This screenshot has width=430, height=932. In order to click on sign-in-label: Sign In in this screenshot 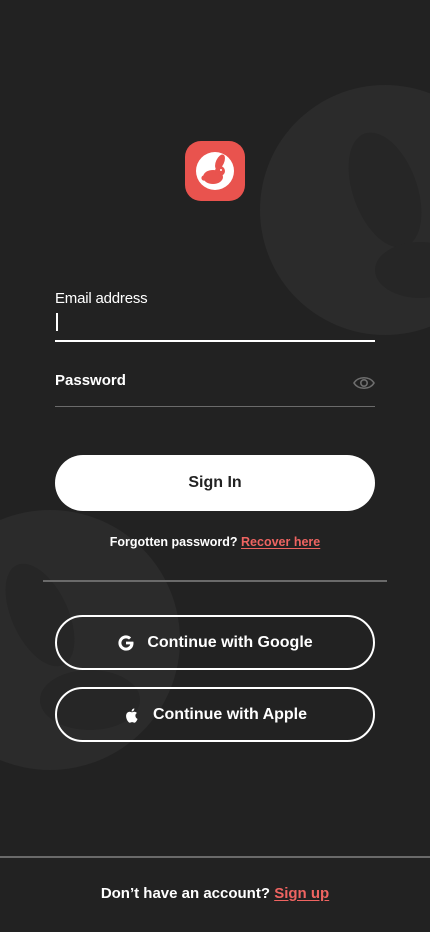, I will do `click(215, 482)`.